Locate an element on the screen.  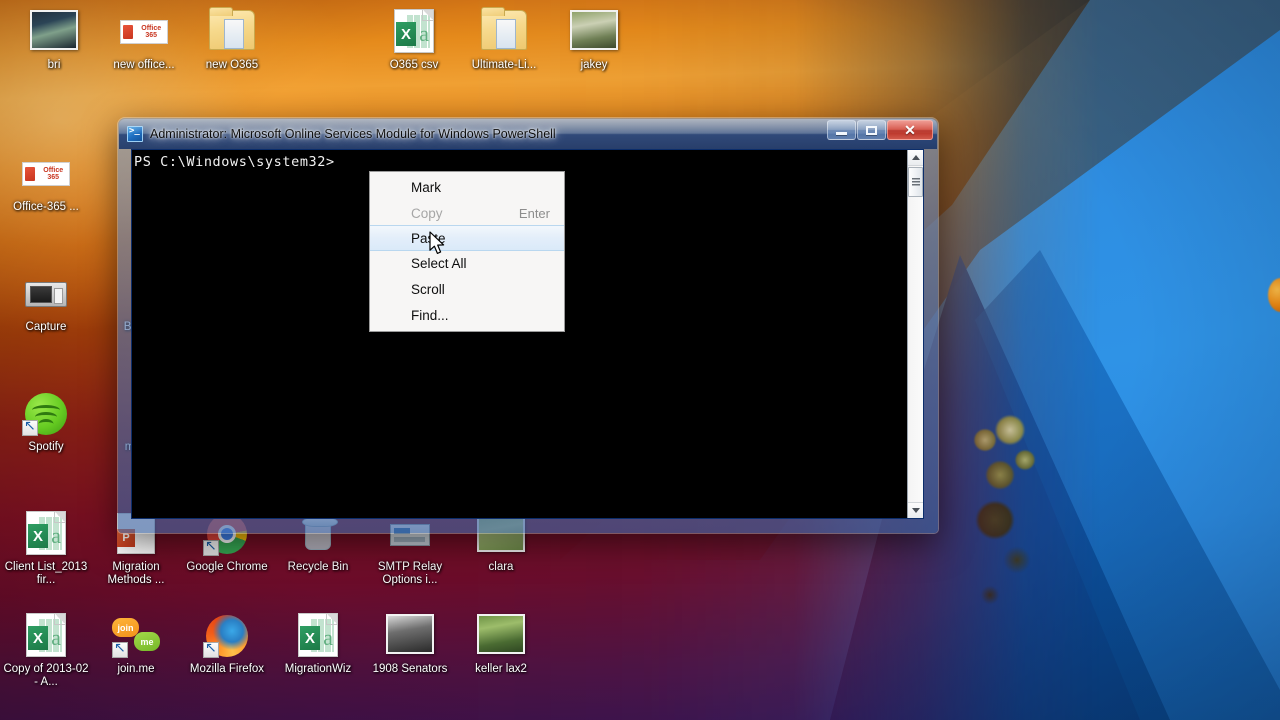
context-menu-item-mark: Mark is located at coordinates (467, 187).